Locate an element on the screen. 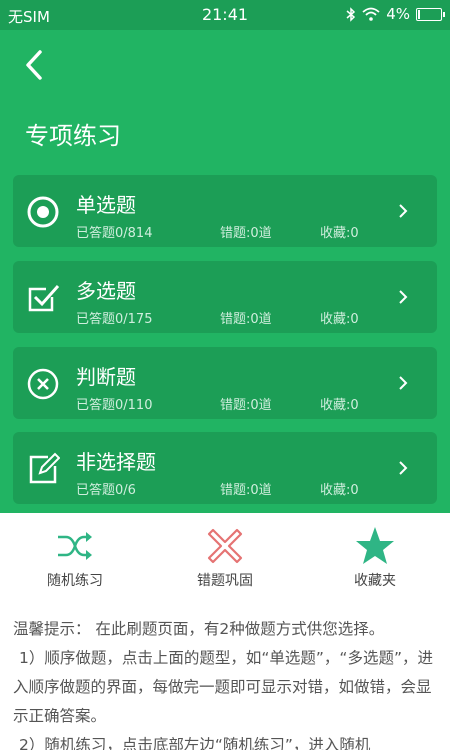  battery-percent: 4% is located at coordinates (398, 14).